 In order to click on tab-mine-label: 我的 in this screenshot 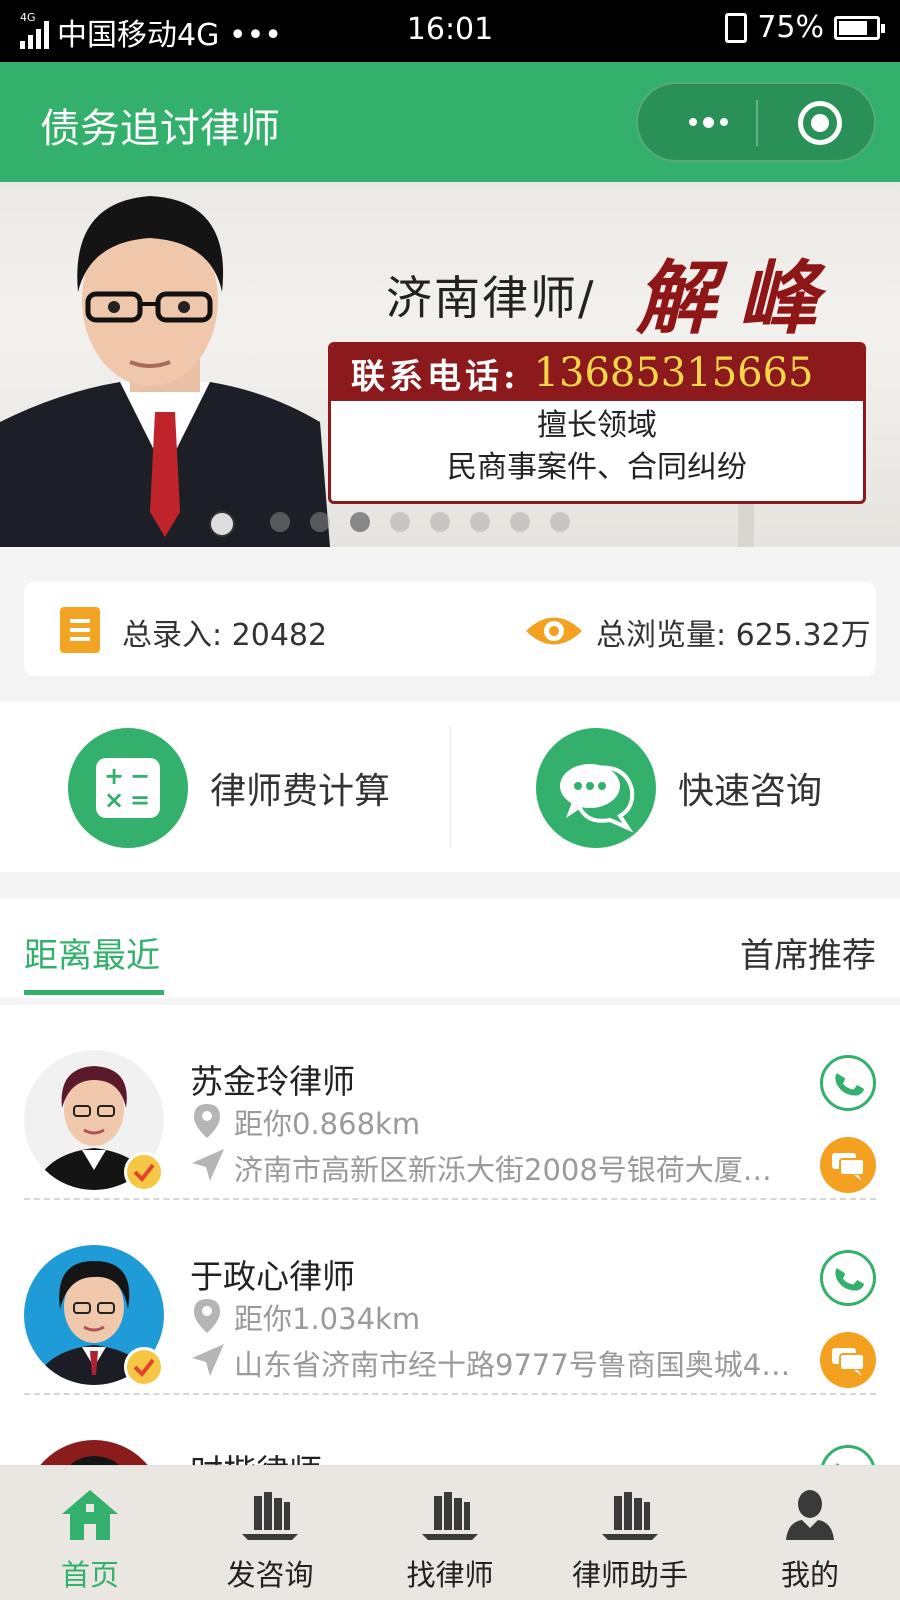, I will do `click(809, 1575)`.